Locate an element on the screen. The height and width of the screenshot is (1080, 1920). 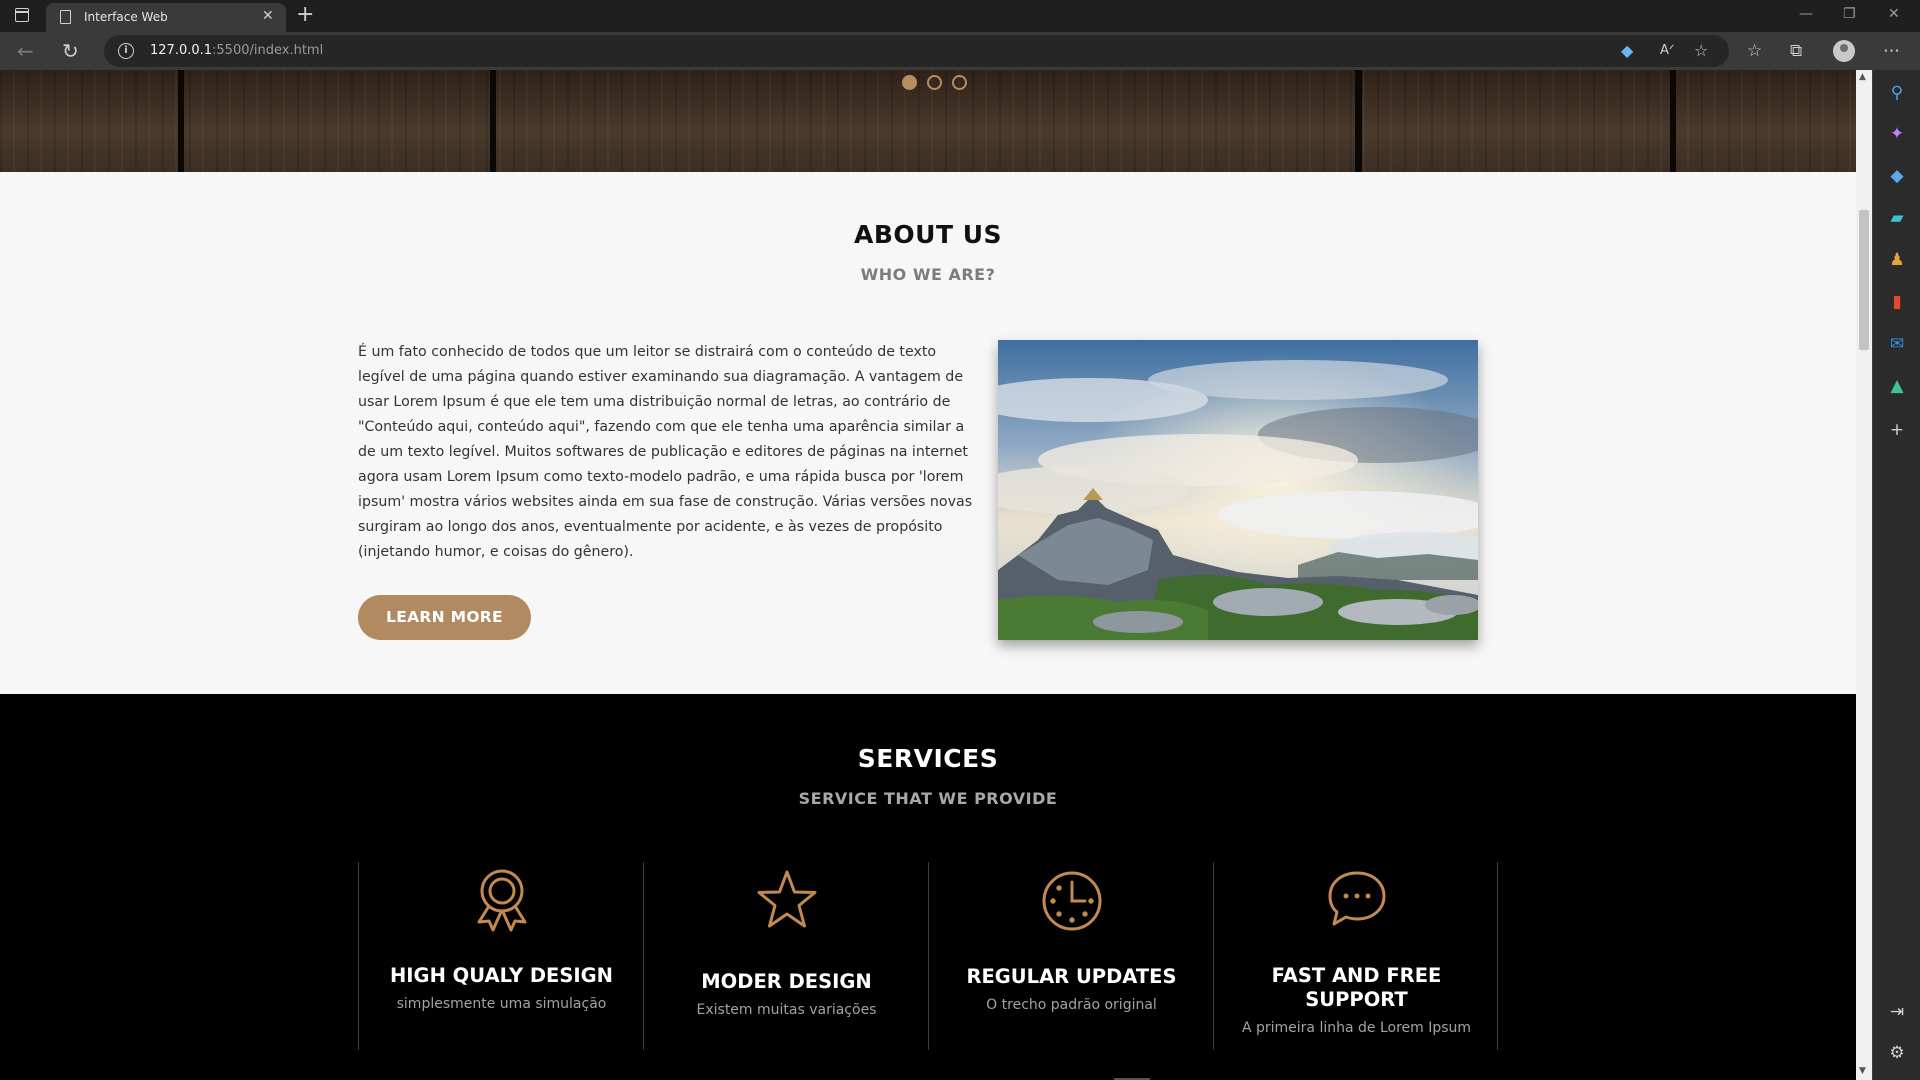
search-icon: ⚲ is located at coordinates (1897, 93).